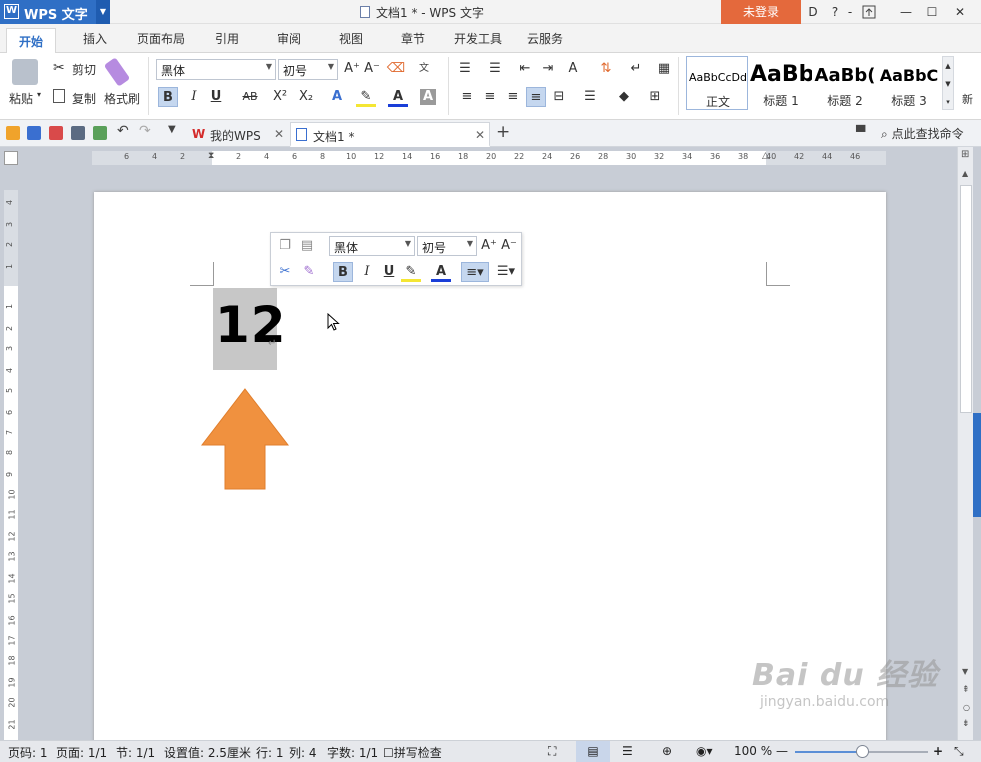  I want to click on text-effect-icon: A, so click(337, 97).